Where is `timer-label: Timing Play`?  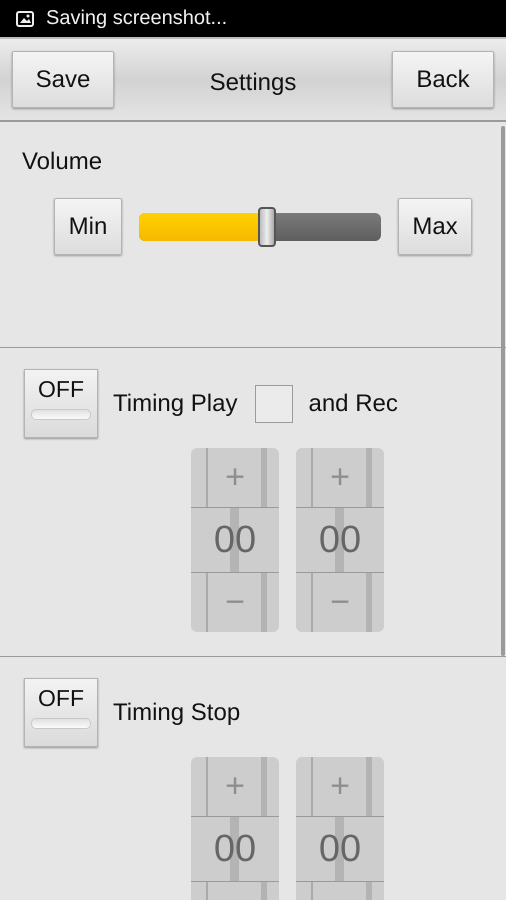
timer-label: Timing Play is located at coordinates (175, 404).